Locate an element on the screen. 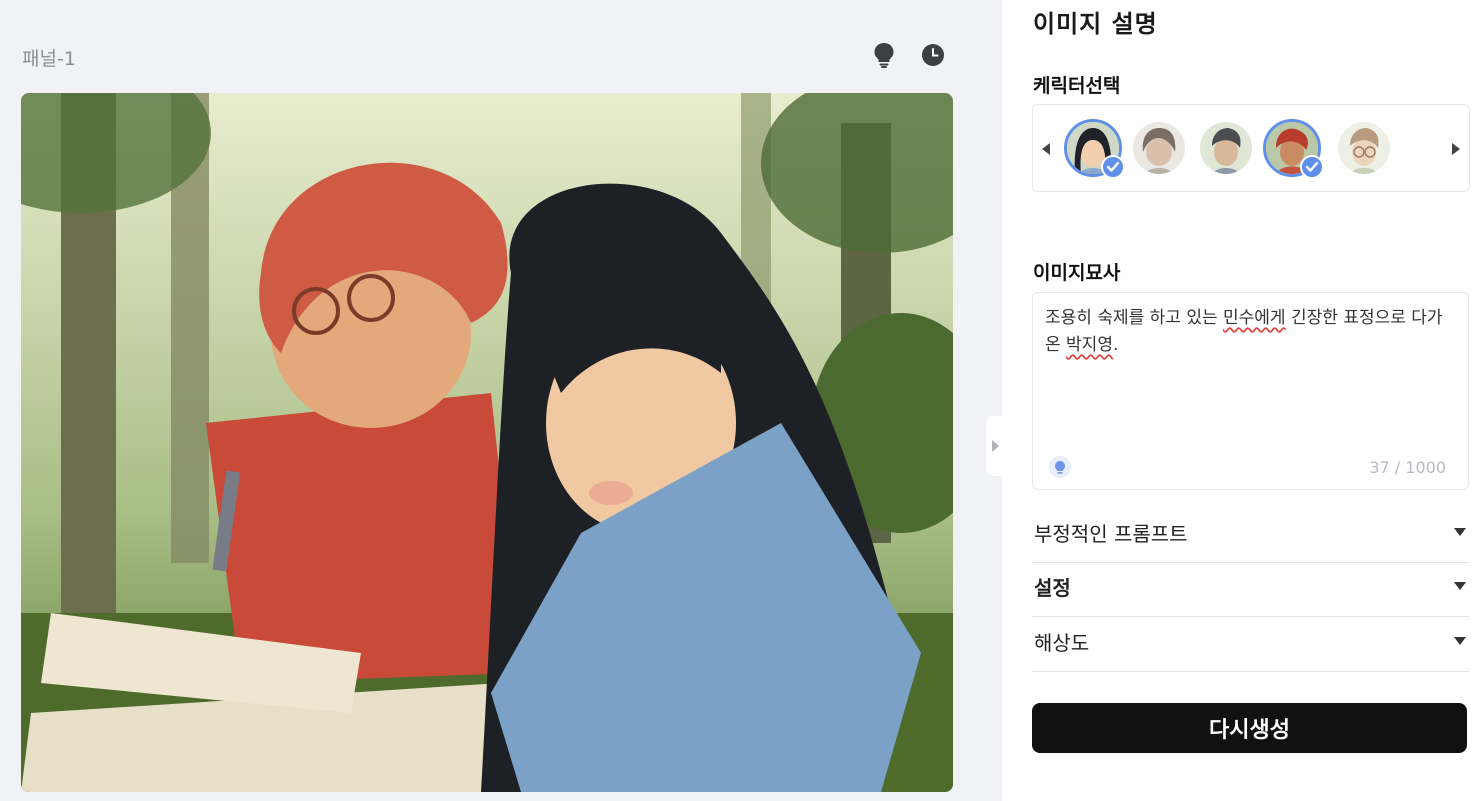  triangle-left-icon is located at coordinates (1046, 149).